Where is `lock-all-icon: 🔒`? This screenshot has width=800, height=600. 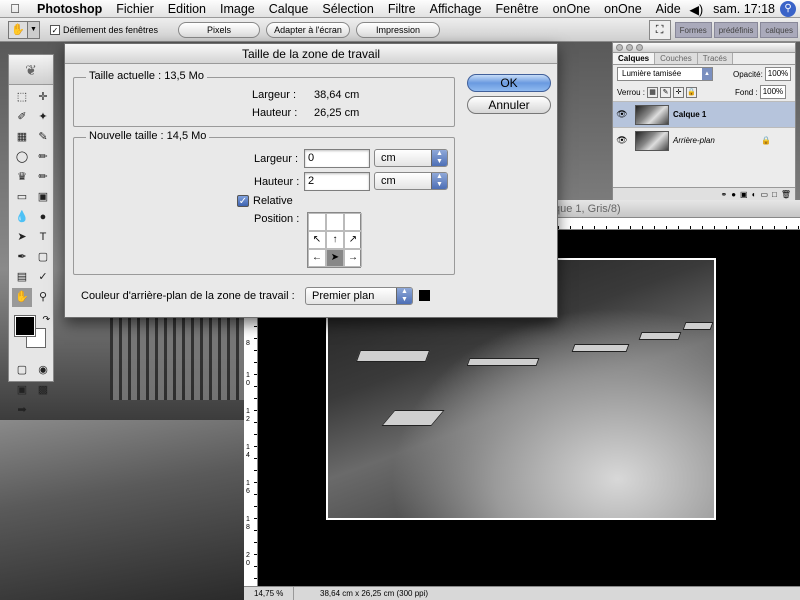 lock-all-icon: 🔒 is located at coordinates (692, 92).